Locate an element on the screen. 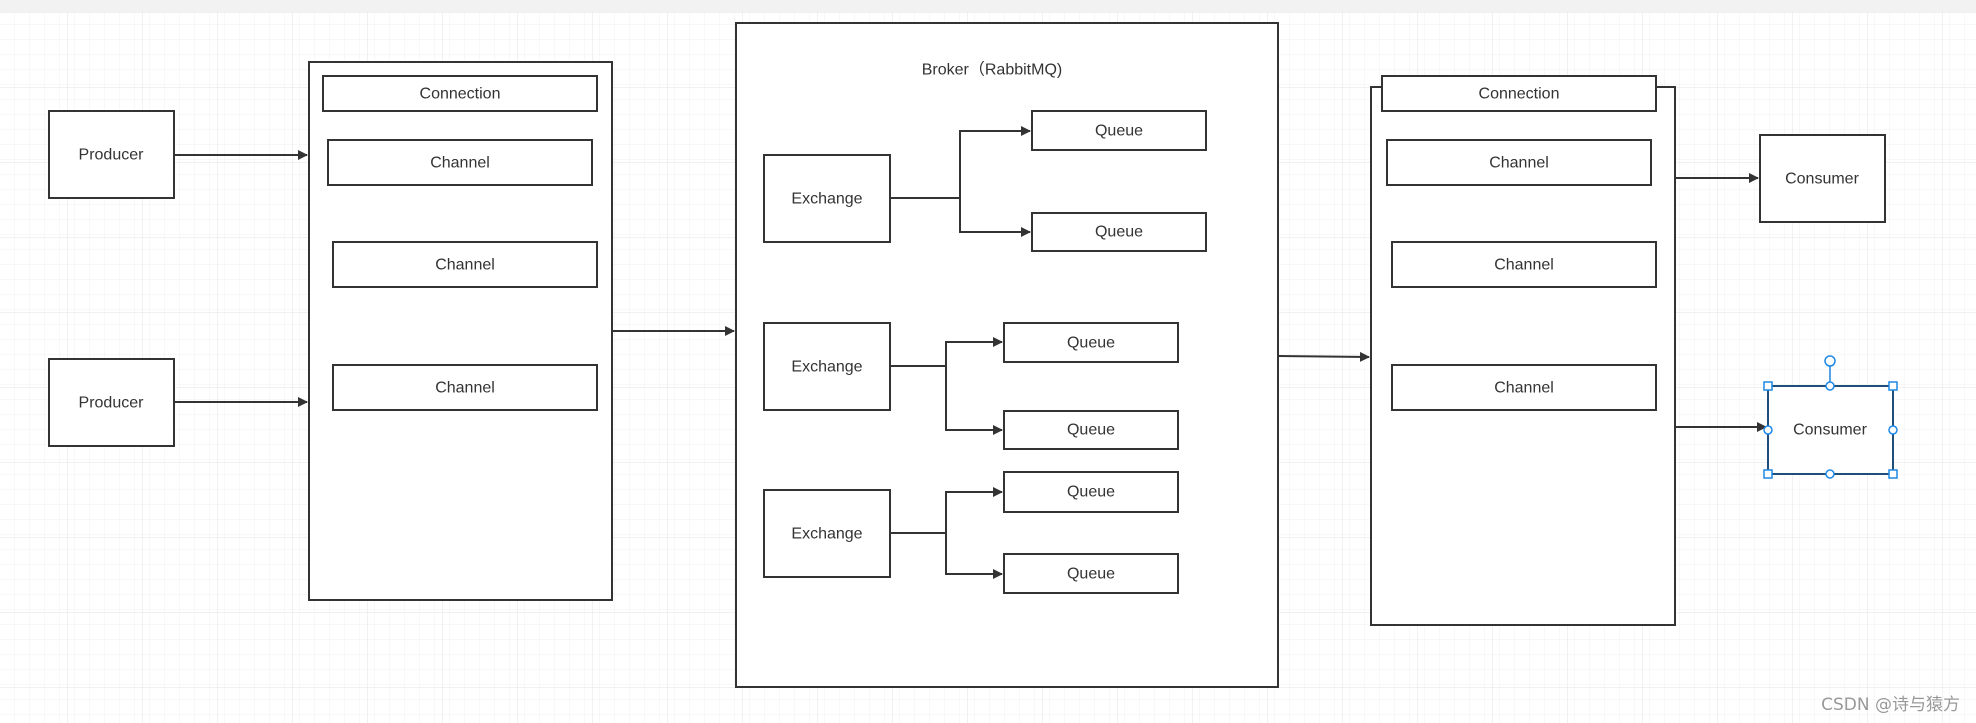 The image size is (1976, 723). watermark: CSDN @诗与猿方 is located at coordinates (1890, 705).